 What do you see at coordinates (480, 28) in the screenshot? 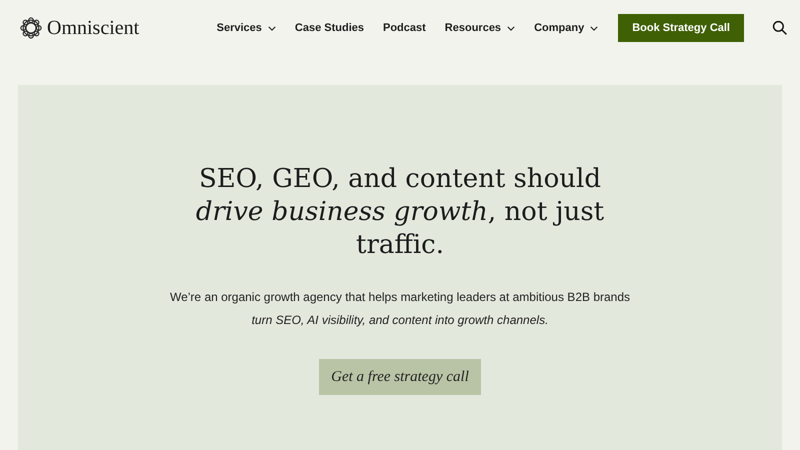
I see `nav-link: Resources` at bounding box center [480, 28].